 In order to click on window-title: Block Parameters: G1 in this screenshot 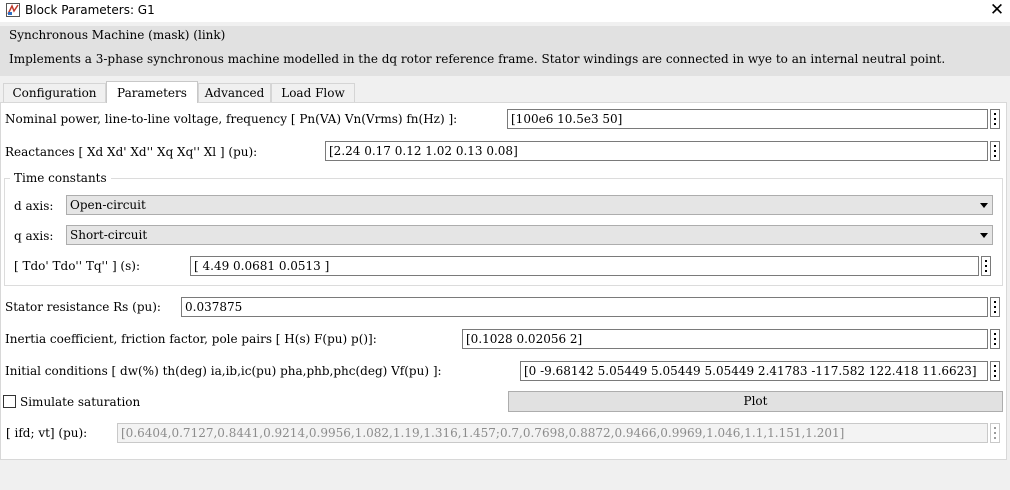, I will do `click(90, 10)`.